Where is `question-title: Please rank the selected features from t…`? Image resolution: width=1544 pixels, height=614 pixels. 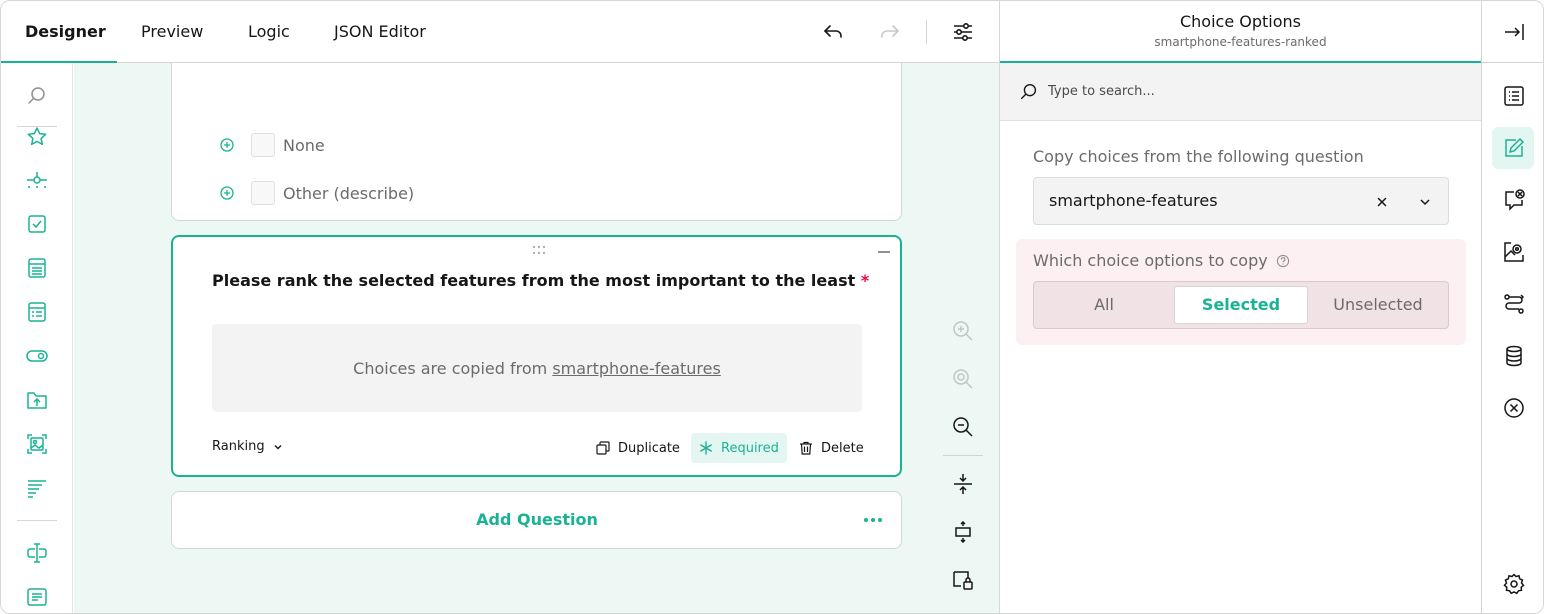 question-title: Please rank the selected features from t… is located at coordinates (540, 280).